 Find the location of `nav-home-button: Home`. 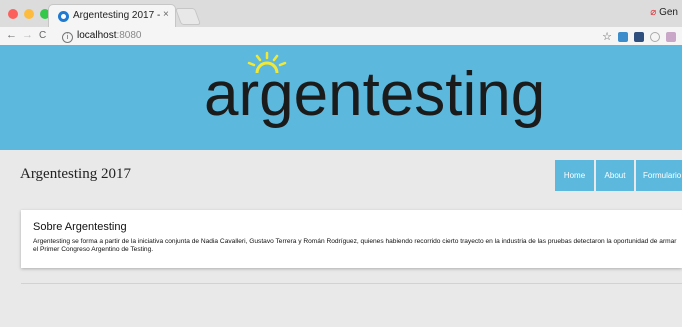

nav-home-button: Home is located at coordinates (574, 175).